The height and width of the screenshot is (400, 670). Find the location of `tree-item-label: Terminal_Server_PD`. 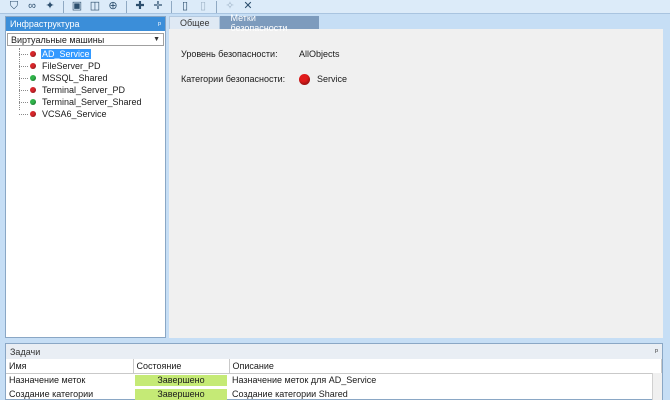

tree-item-label: Terminal_Server_PD is located at coordinates (84, 90).